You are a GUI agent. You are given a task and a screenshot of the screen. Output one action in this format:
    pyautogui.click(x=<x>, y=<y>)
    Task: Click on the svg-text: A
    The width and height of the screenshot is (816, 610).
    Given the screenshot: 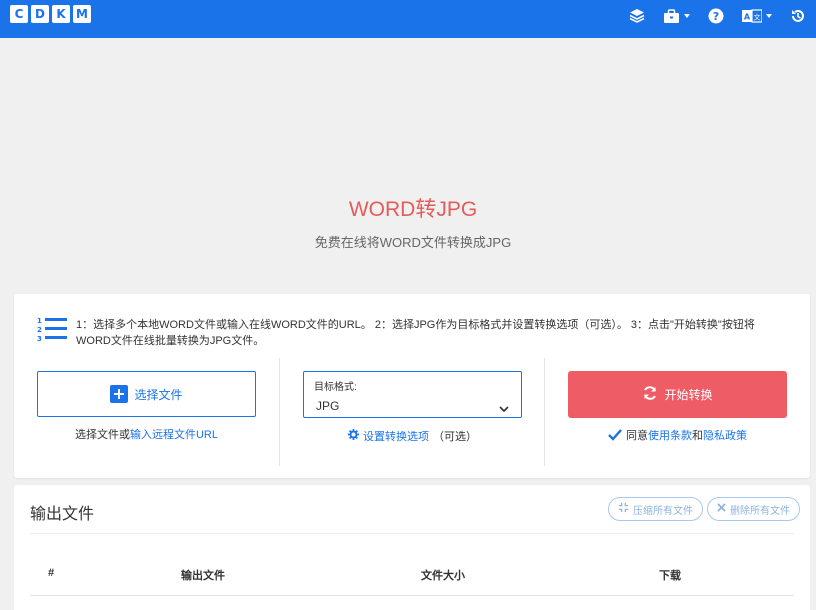 What is the action you would take?
    pyautogui.click(x=747, y=17)
    